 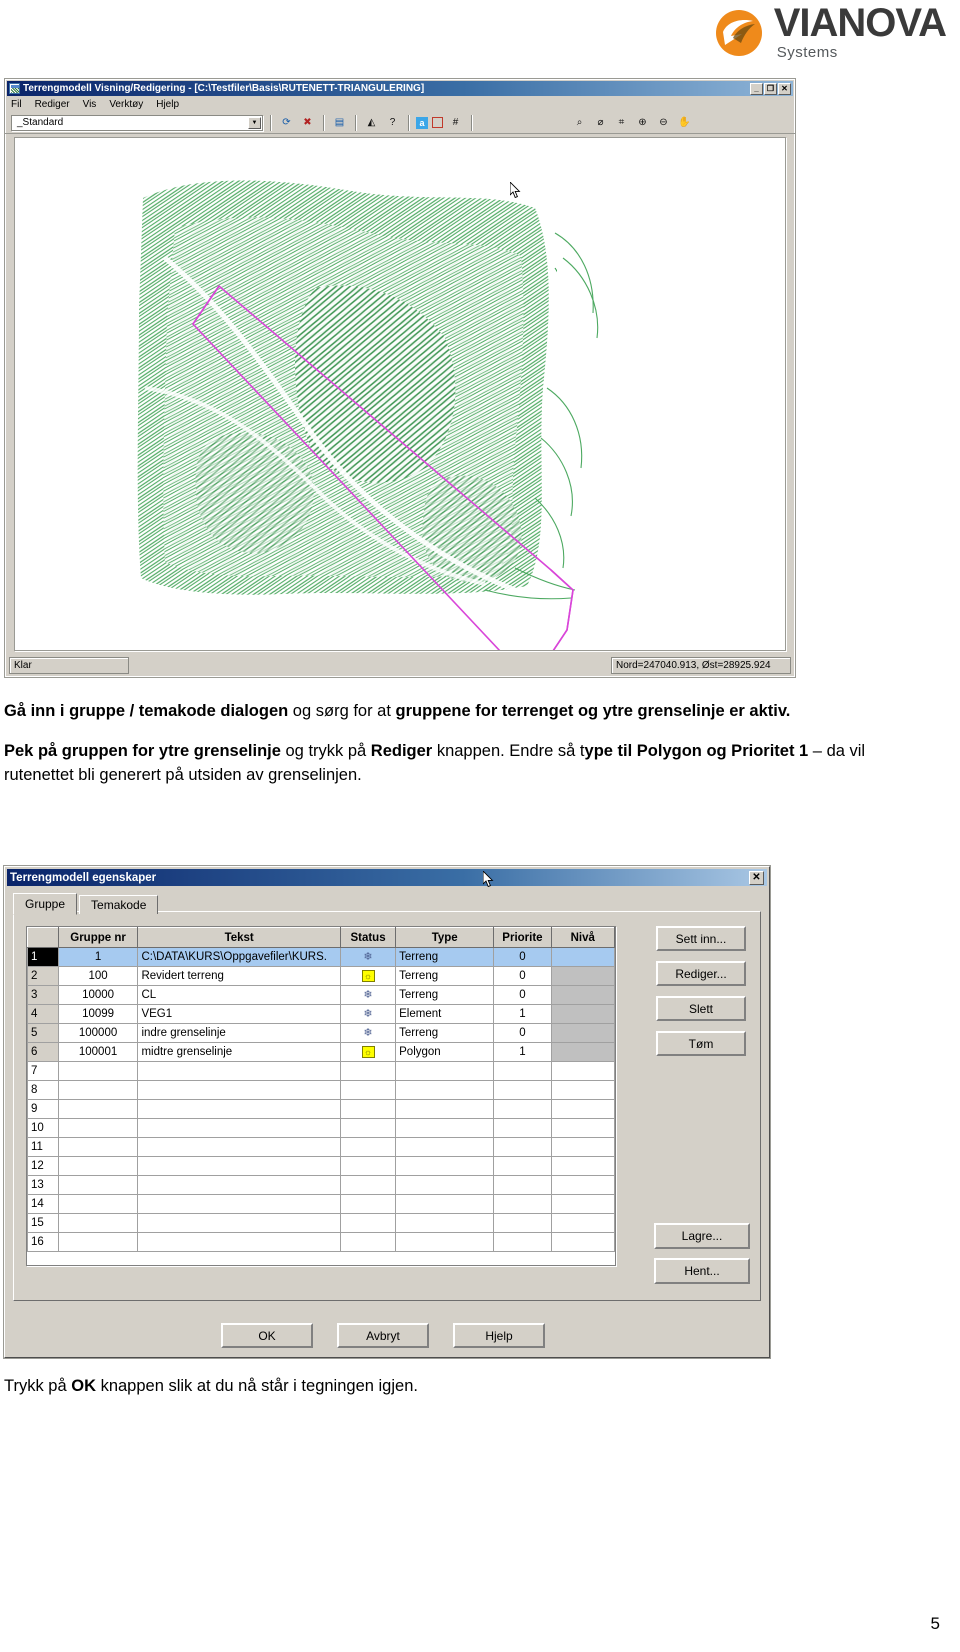 What do you see at coordinates (321, 1014) in the screenshot?
I see `table-row: 4 10099 VEG1 ❄ Element 1` at bounding box center [321, 1014].